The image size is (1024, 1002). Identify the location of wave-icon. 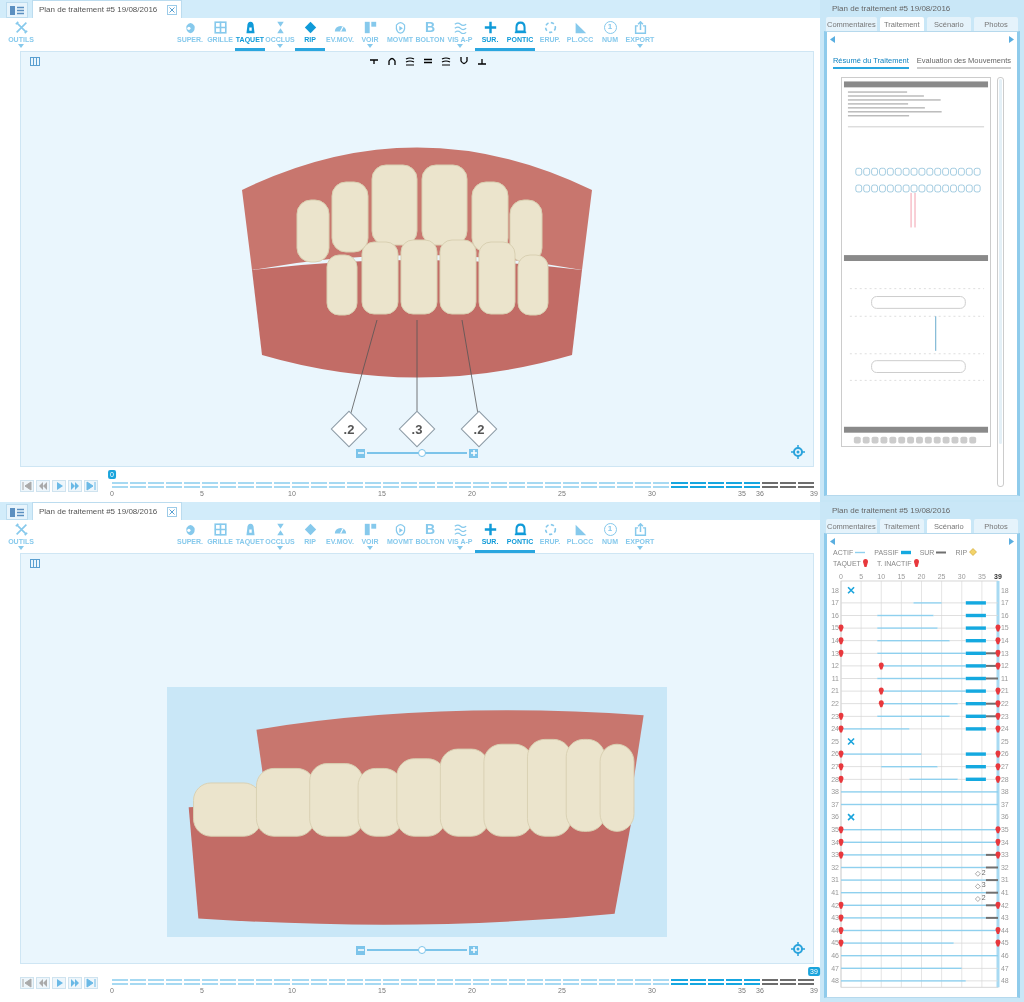
(410, 61).